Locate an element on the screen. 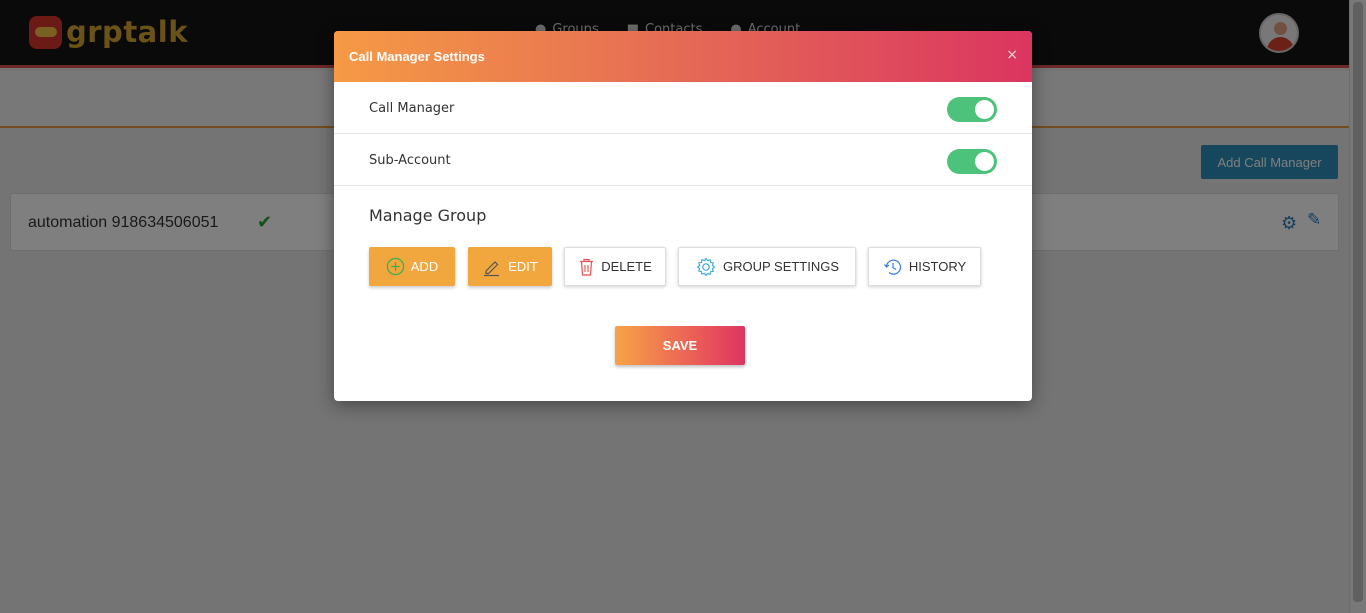  edit-button-label: EDIT is located at coordinates (523, 266).